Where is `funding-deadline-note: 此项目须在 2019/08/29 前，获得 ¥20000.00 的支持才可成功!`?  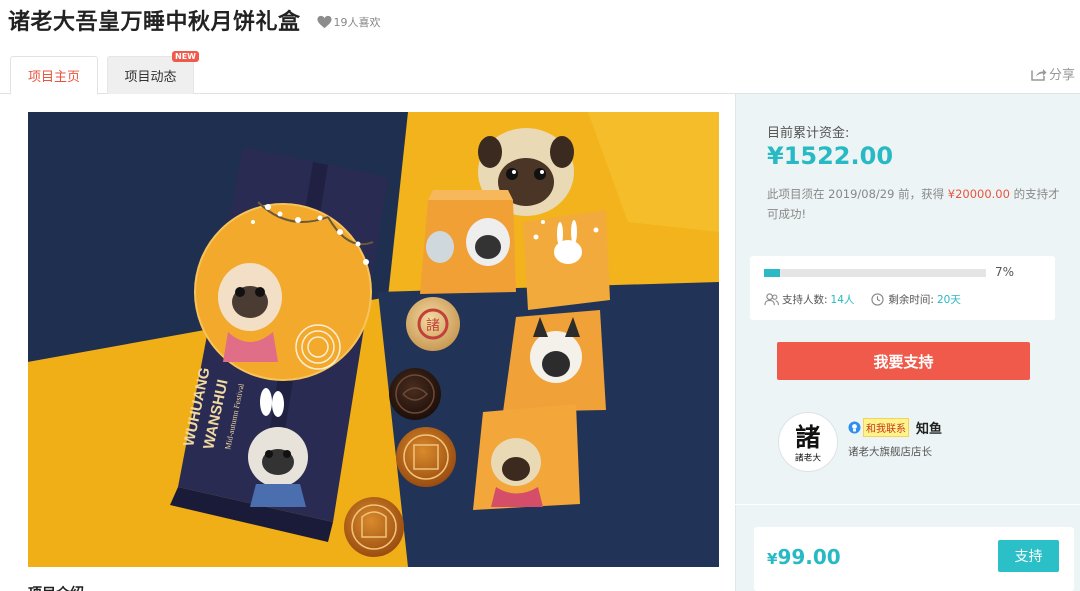 funding-deadline-note: 此项目须在 2019/08/29 前，获得 ¥20000.00 的支持才可成功! is located at coordinates (917, 204).